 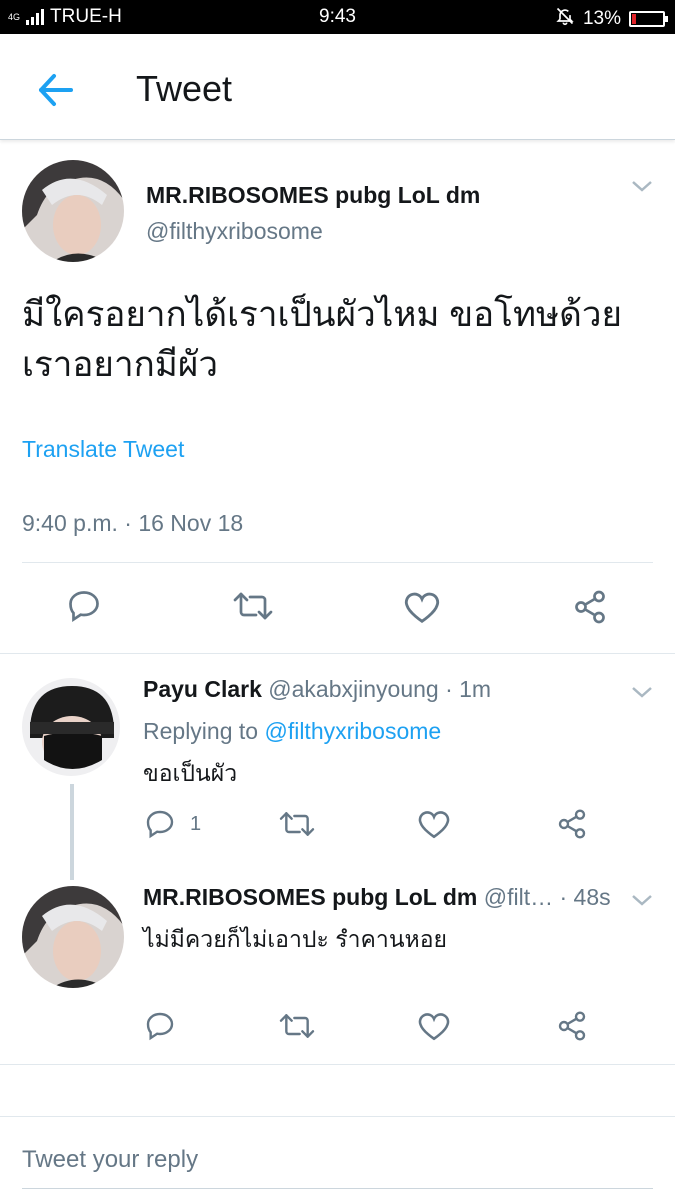 What do you see at coordinates (184, 88) in the screenshot?
I see `page-title: Tweet` at bounding box center [184, 88].